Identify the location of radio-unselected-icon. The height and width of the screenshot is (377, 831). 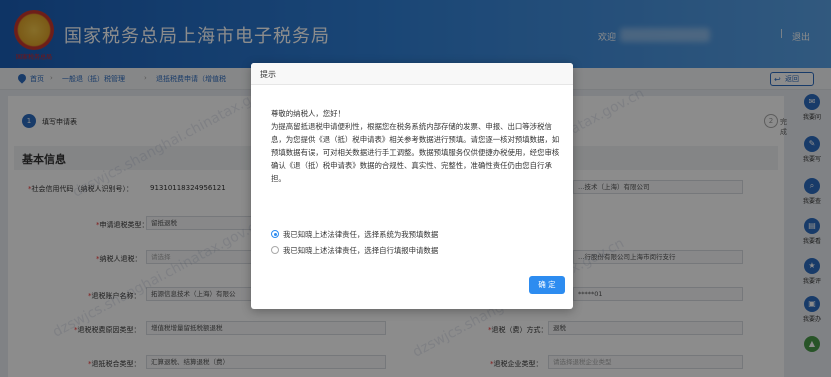
(275, 250).